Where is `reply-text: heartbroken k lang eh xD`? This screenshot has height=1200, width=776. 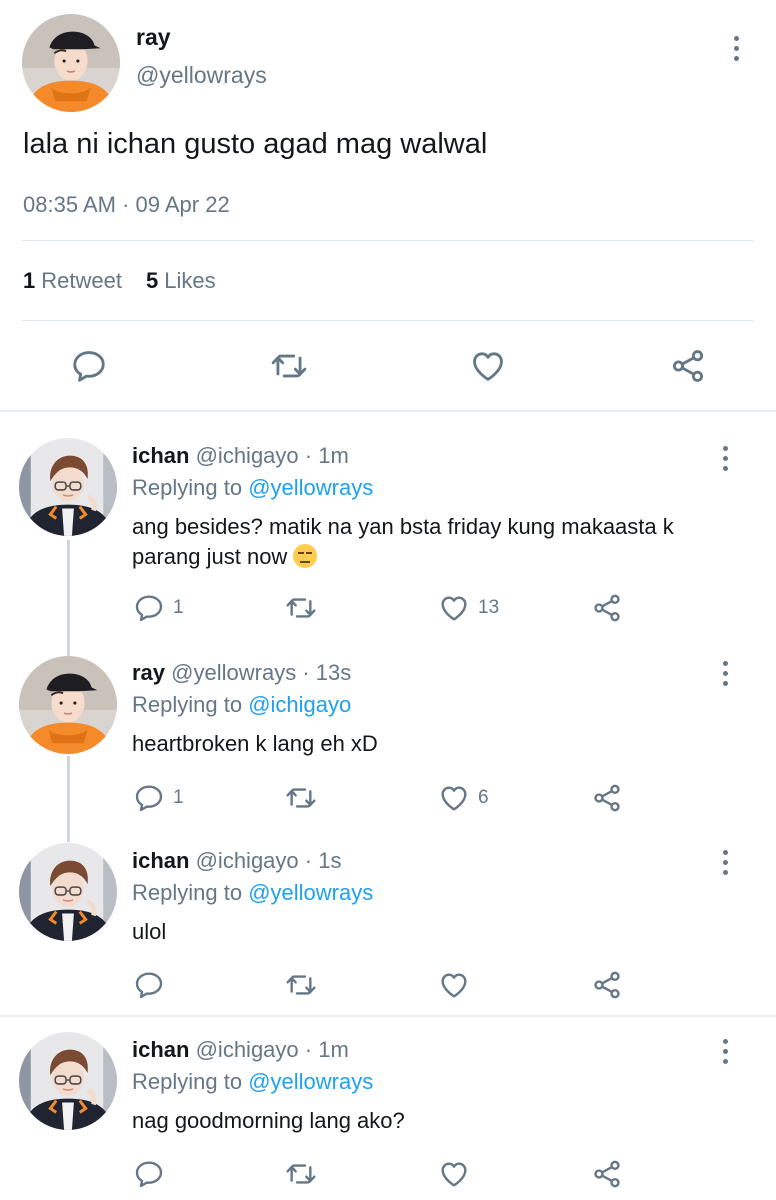
reply-text: heartbroken k lang eh xD is located at coordinates (255, 743).